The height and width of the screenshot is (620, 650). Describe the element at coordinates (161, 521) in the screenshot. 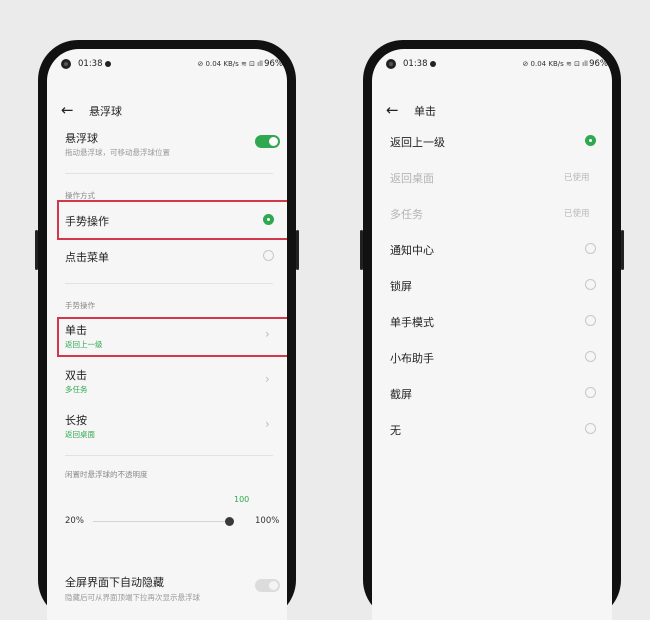

I see `opacity-slider-track` at that location.